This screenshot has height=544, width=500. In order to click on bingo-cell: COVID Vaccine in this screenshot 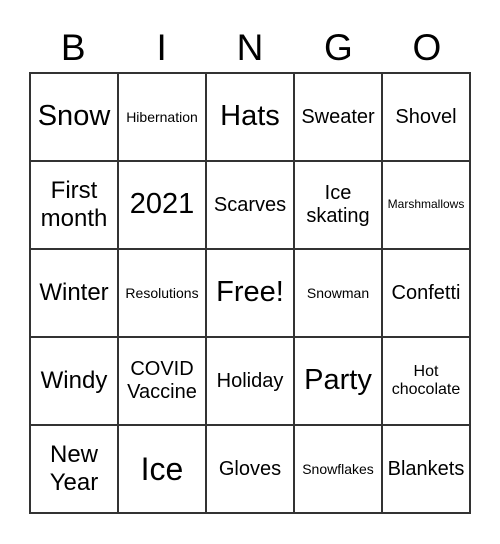, I will do `click(162, 381)`.